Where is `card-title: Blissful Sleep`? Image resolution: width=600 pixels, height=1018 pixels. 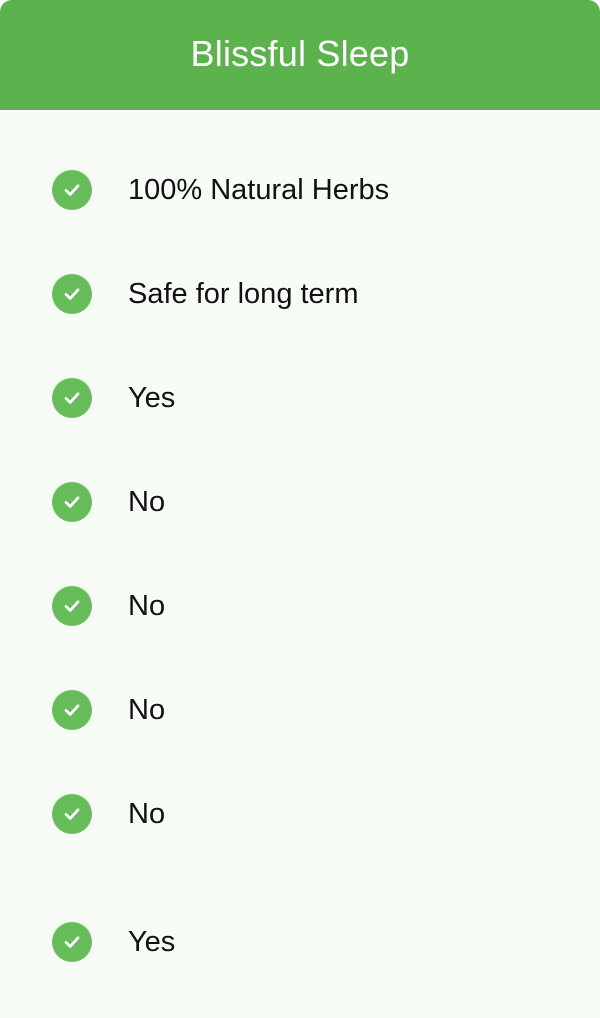 card-title: Blissful Sleep is located at coordinates (300, 53).